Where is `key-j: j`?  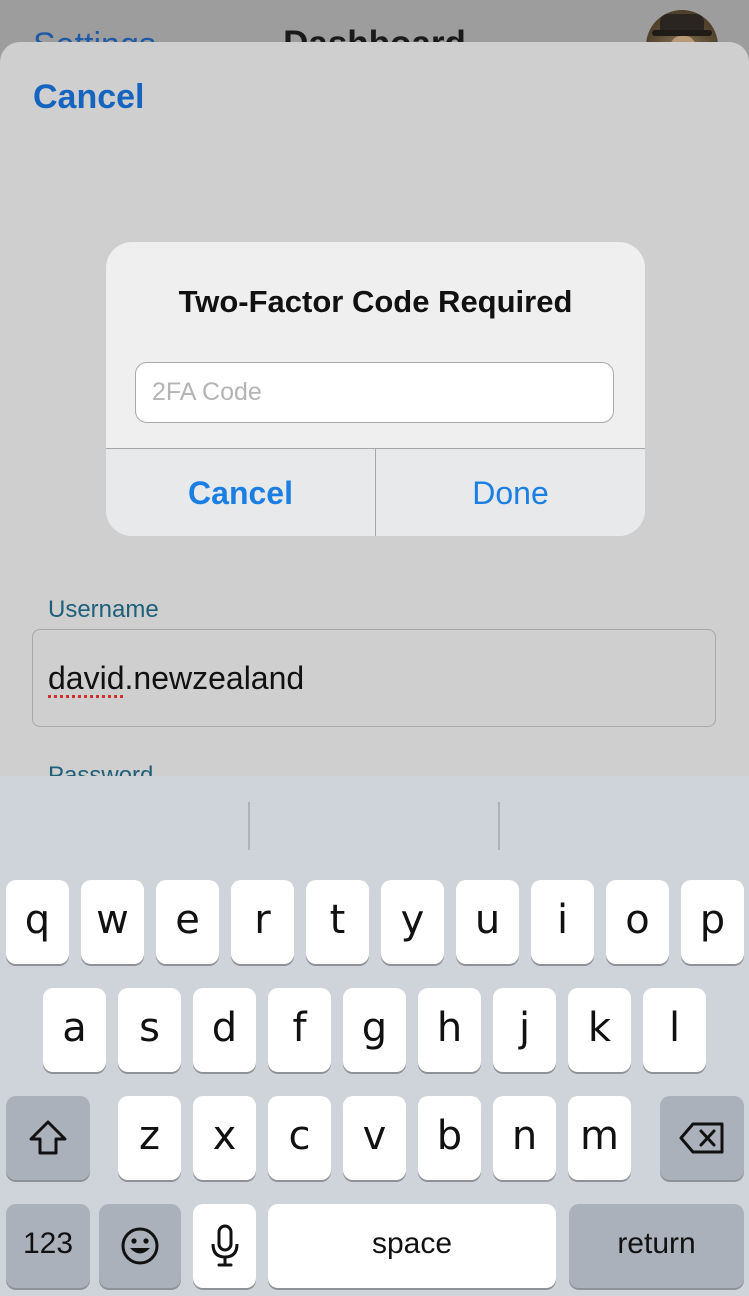
key-j: j is located at coordinates (524, 1030).